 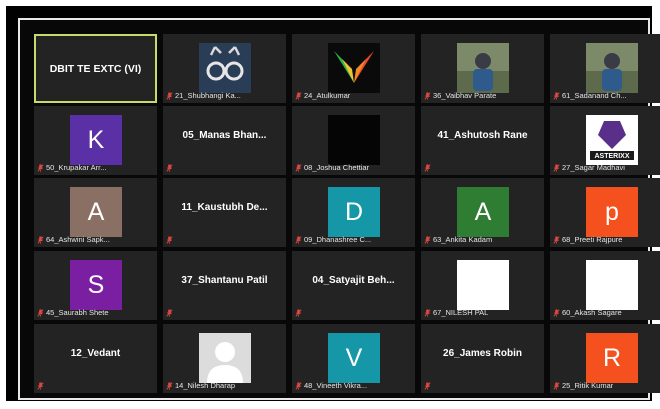 I want to click on initial-avatar: p, so click(x=612, y=212).